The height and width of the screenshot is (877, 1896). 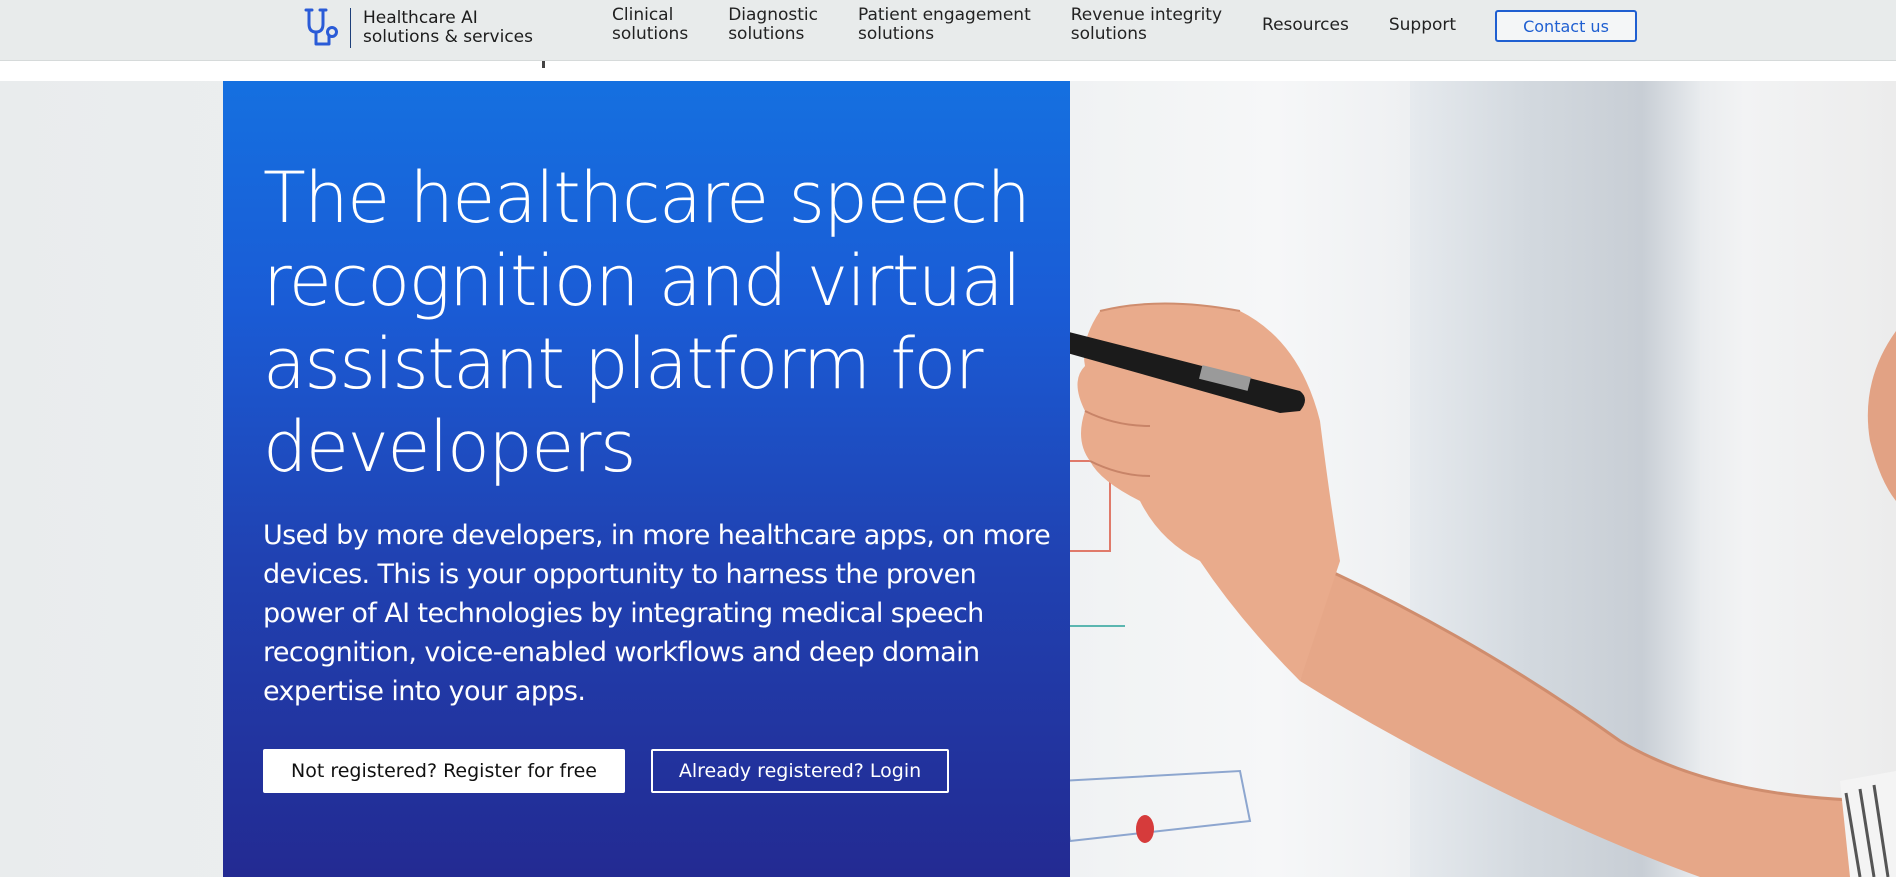 What do you see at coordinates (543, 64) in the screenshot?
I see `sub-navigation-marker` at bounding box center [543, 64].